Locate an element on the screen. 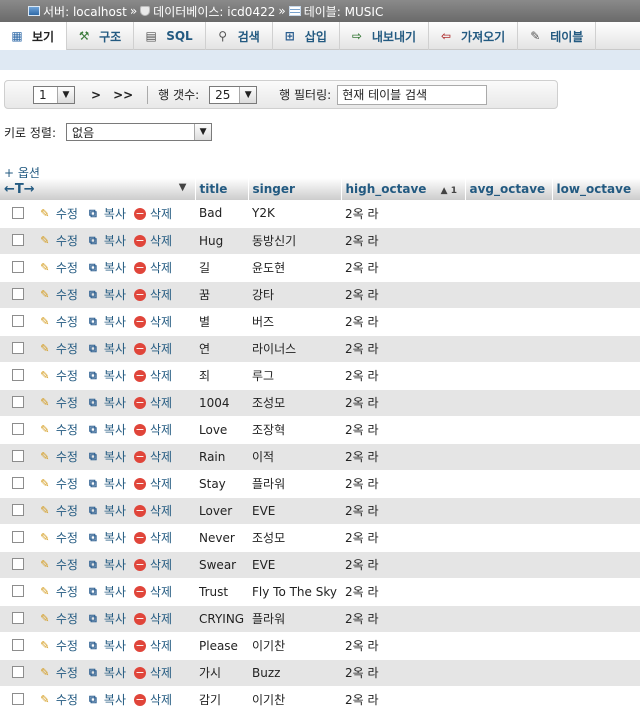  tab-search: ⚲ 검색 is located at coordinates (239, 36).